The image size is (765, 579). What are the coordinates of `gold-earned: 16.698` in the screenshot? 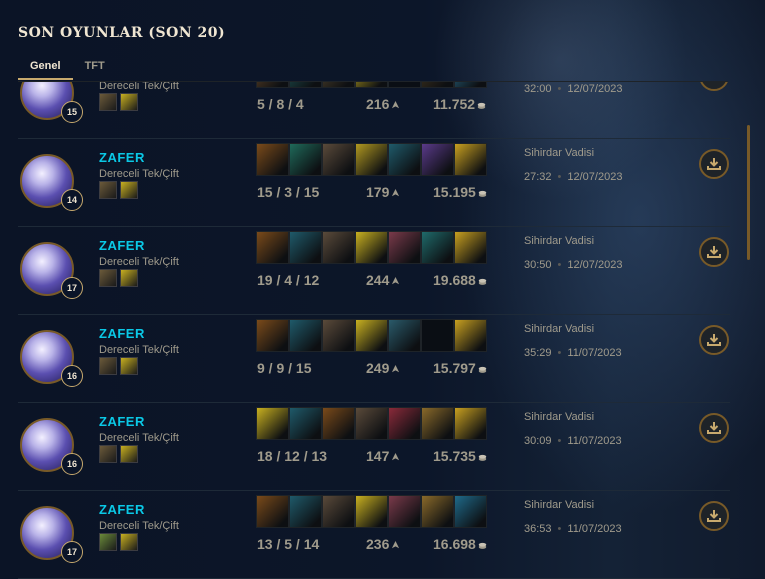 It's located at (460, 544).